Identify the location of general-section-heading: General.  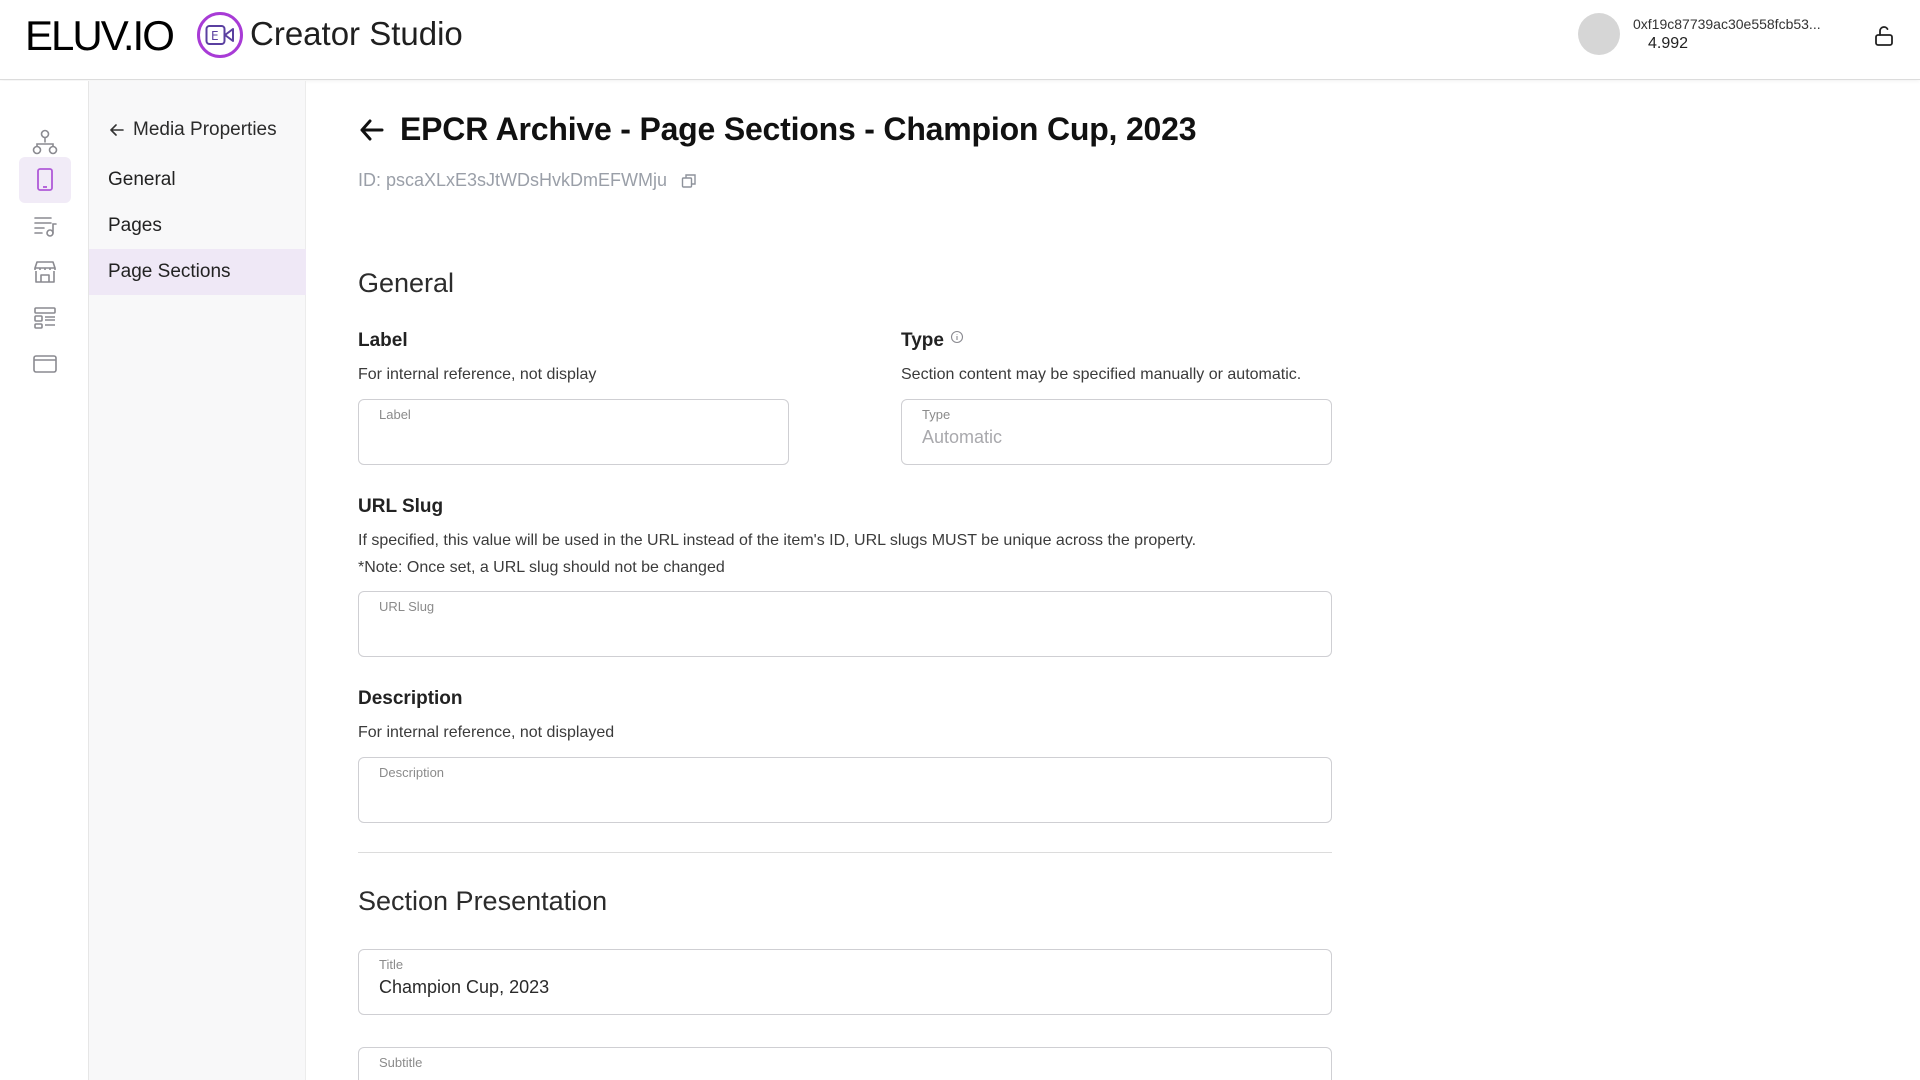
(406, 283).